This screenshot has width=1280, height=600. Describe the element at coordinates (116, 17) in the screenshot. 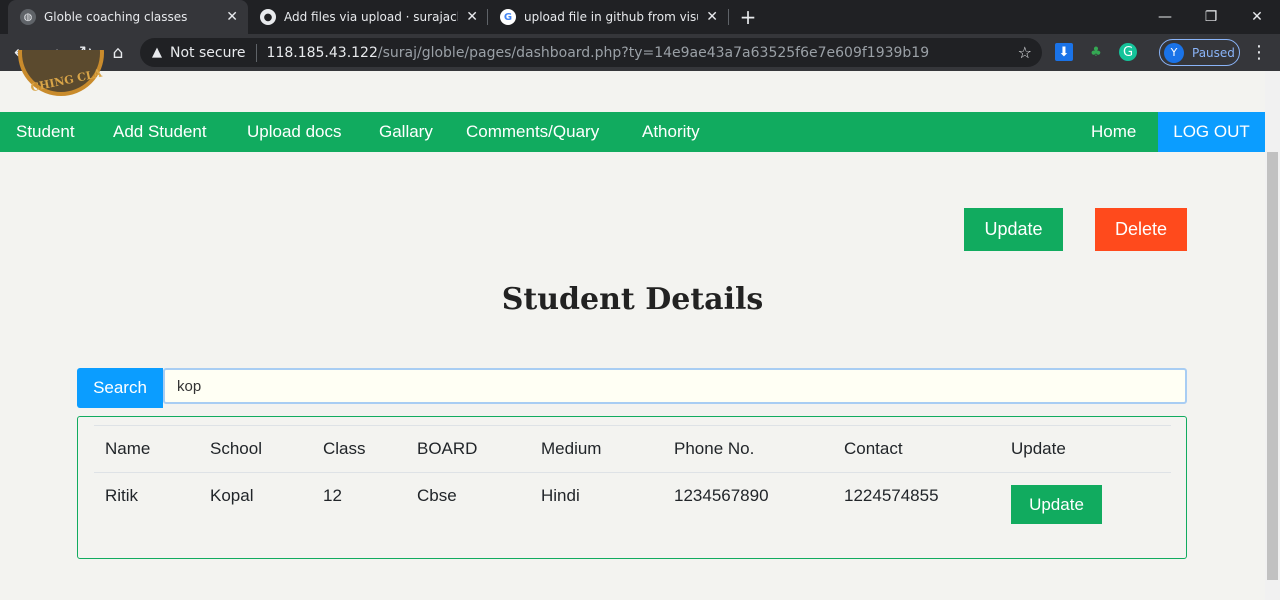

I see `tab-title: Globle coaching classes` at that location.